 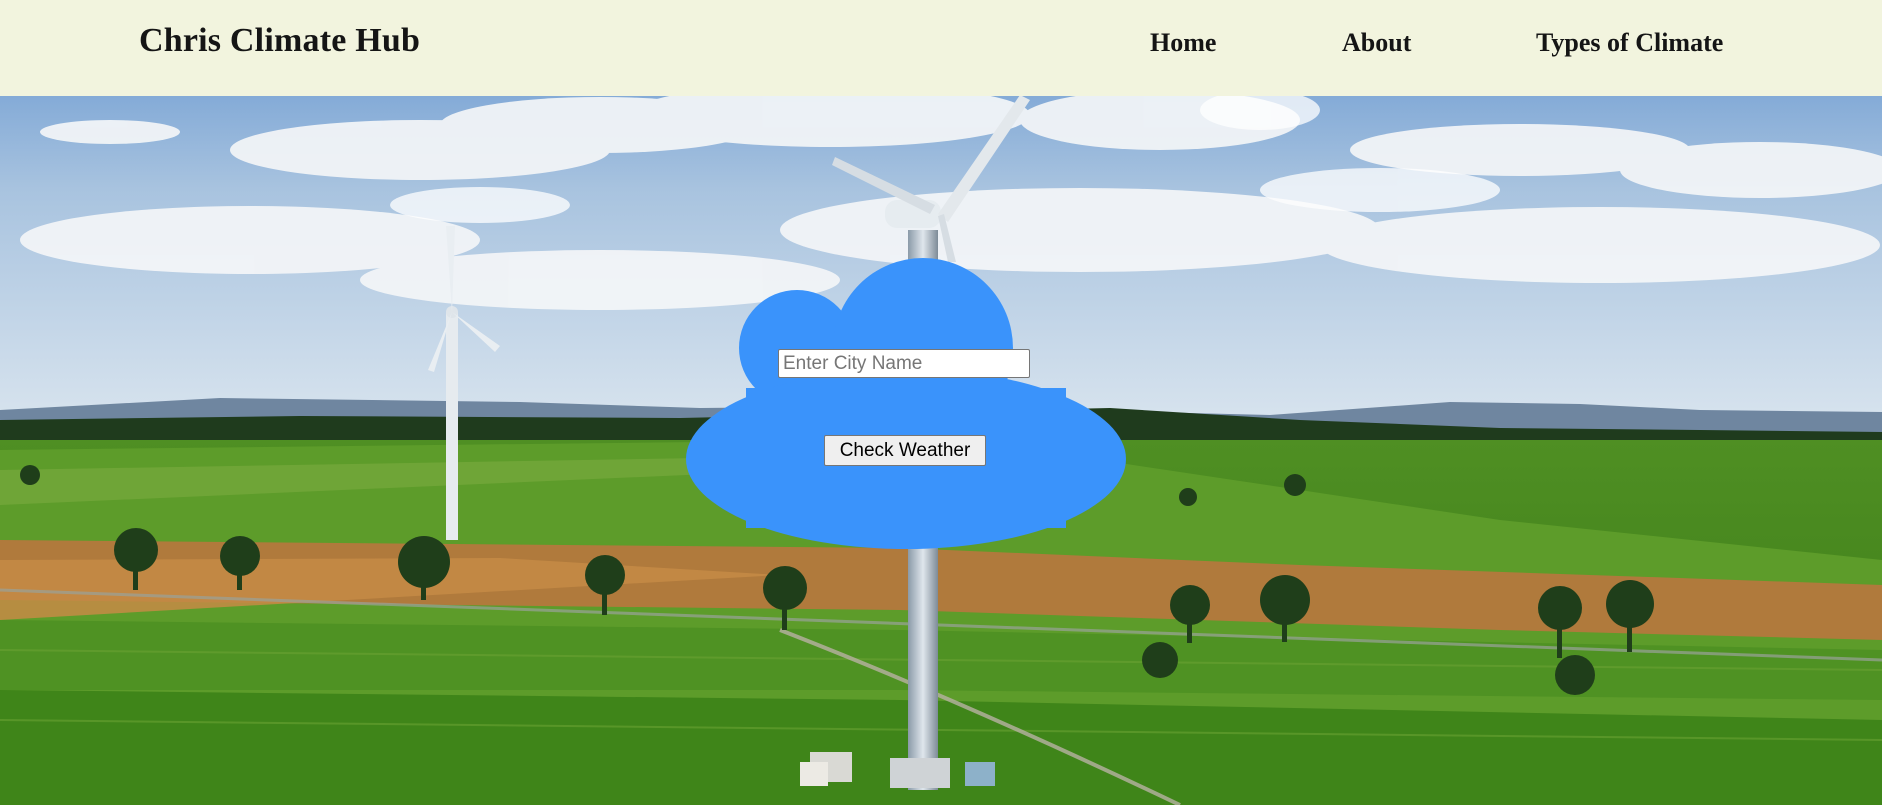 What do you see at coordinates (904, 363) in the screenshot?
I see `city-name-input` at bounding box center [904, 363].